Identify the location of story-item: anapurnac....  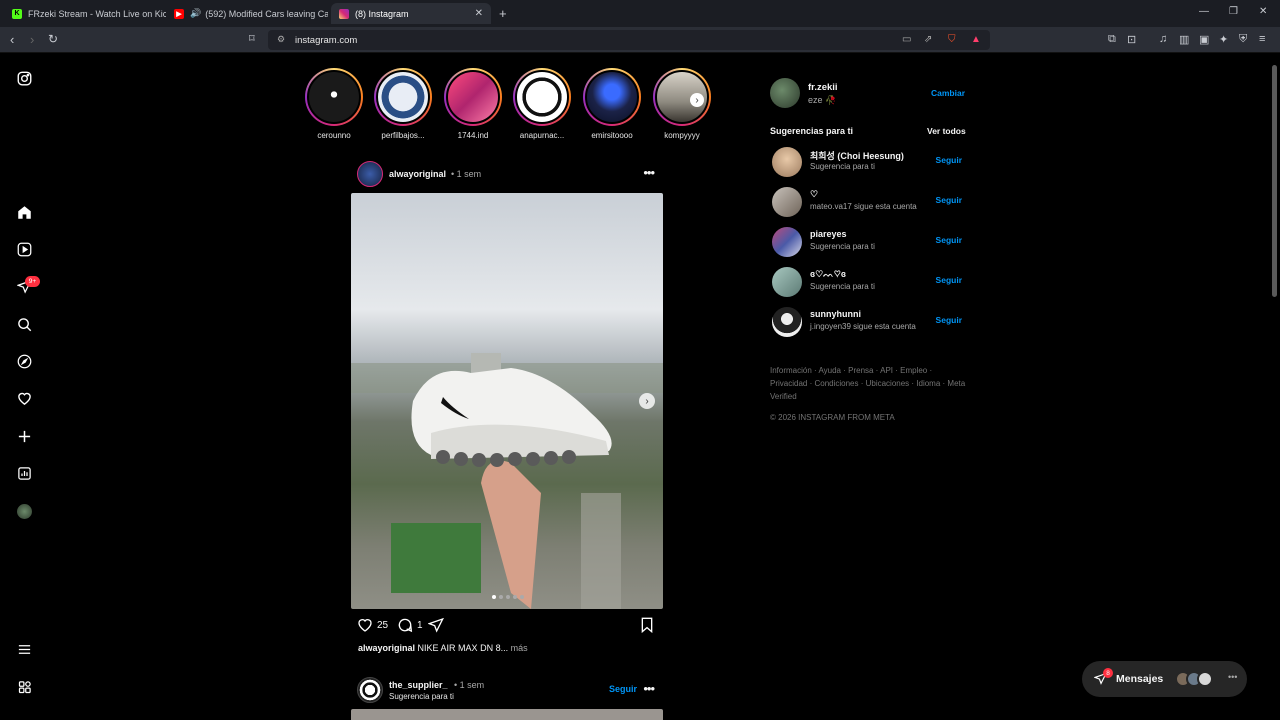
(542, 104).